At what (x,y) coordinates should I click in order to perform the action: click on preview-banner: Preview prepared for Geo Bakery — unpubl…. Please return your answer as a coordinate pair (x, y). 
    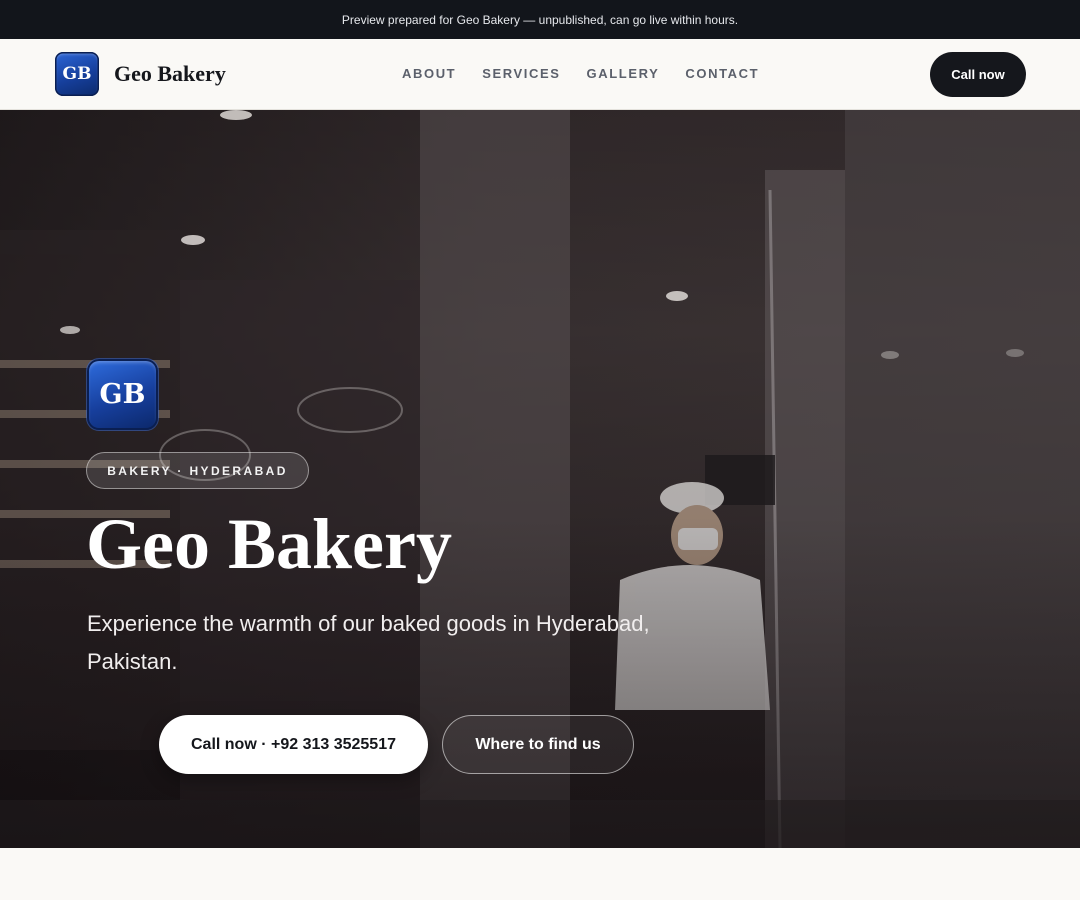
    Looking at the image, I should click on (540, 19).